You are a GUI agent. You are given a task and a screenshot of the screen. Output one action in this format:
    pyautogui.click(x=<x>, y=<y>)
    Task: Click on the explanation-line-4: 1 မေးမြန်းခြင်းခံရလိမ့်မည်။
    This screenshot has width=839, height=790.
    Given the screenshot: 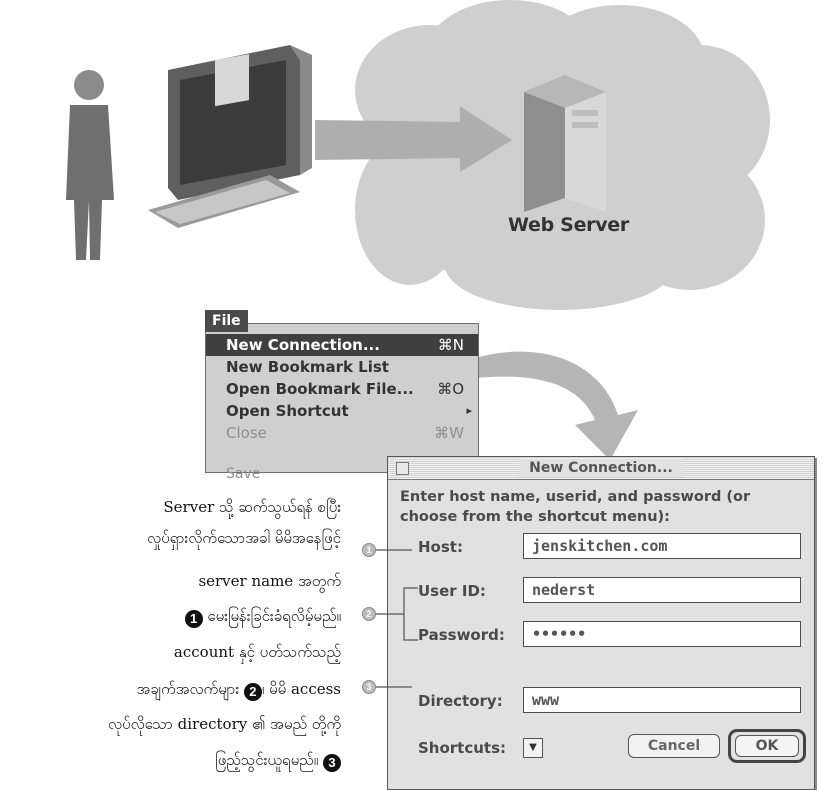 What is the action you would take?
    pyautogui.click(x=262, y=618)
    